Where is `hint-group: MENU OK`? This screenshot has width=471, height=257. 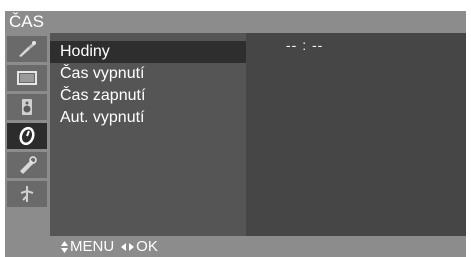
hint-group: MENU OK is located at coordinates (109, 246).